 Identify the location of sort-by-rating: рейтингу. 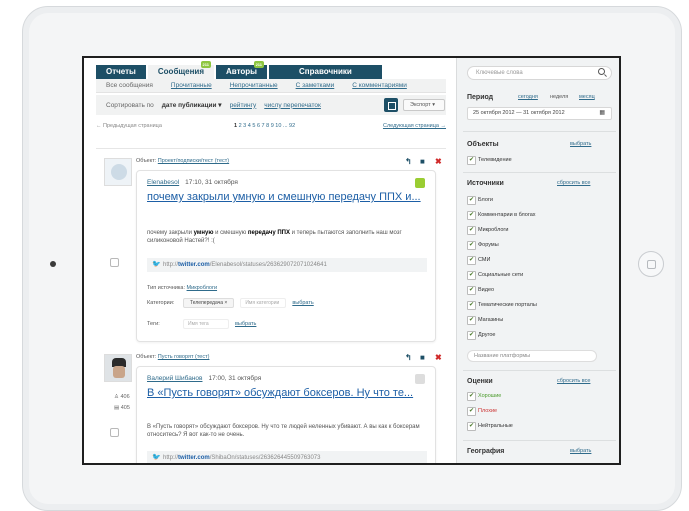
(243, 105).